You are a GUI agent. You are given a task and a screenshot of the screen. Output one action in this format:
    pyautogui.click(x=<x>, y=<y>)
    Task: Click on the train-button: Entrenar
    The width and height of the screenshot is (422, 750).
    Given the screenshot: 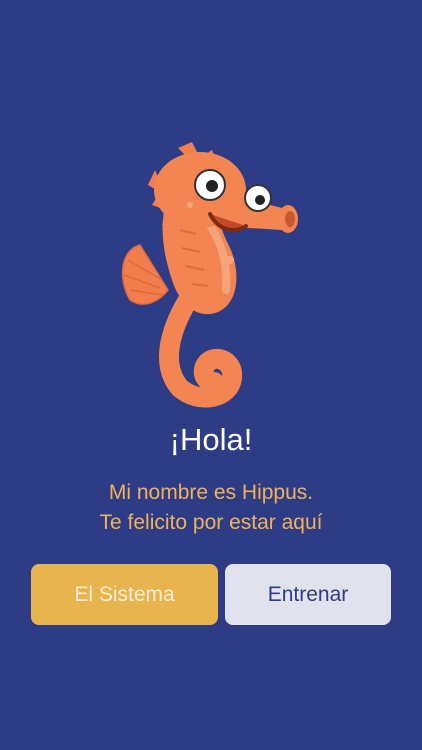 What is the action you would take?
    pyautogui.click(x=308, y=594)
    